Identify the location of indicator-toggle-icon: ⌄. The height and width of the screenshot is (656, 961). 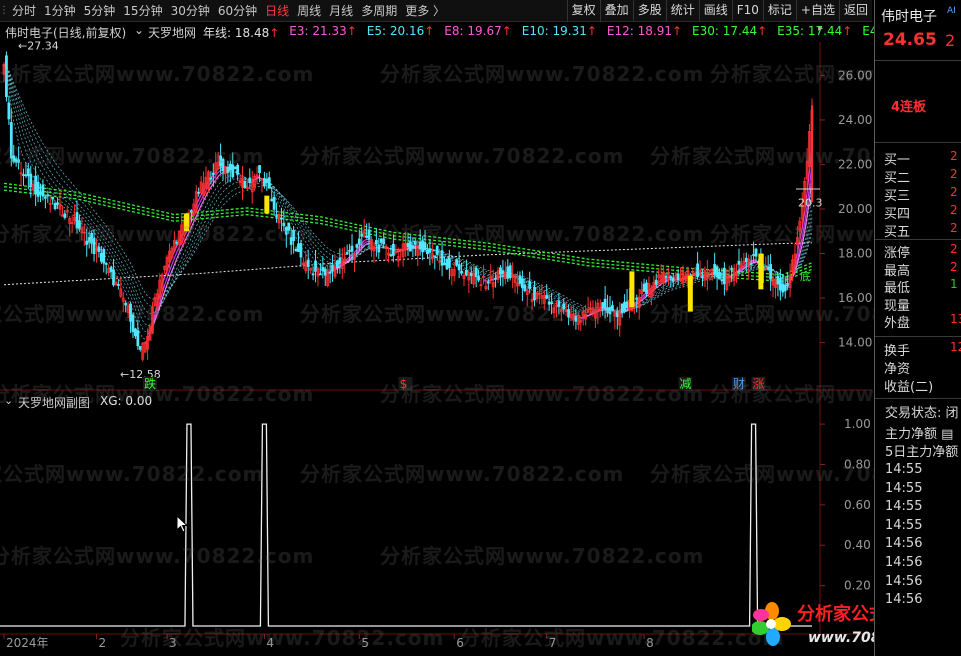
(139, 30).